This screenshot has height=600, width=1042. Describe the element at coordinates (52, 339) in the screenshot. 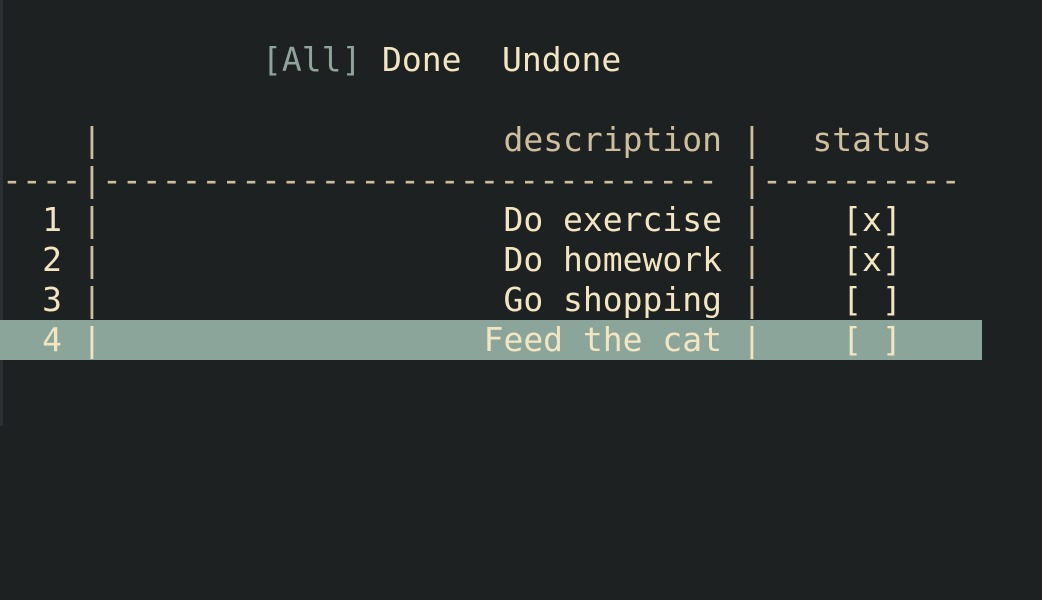

I see `row-index: 4` at that location.